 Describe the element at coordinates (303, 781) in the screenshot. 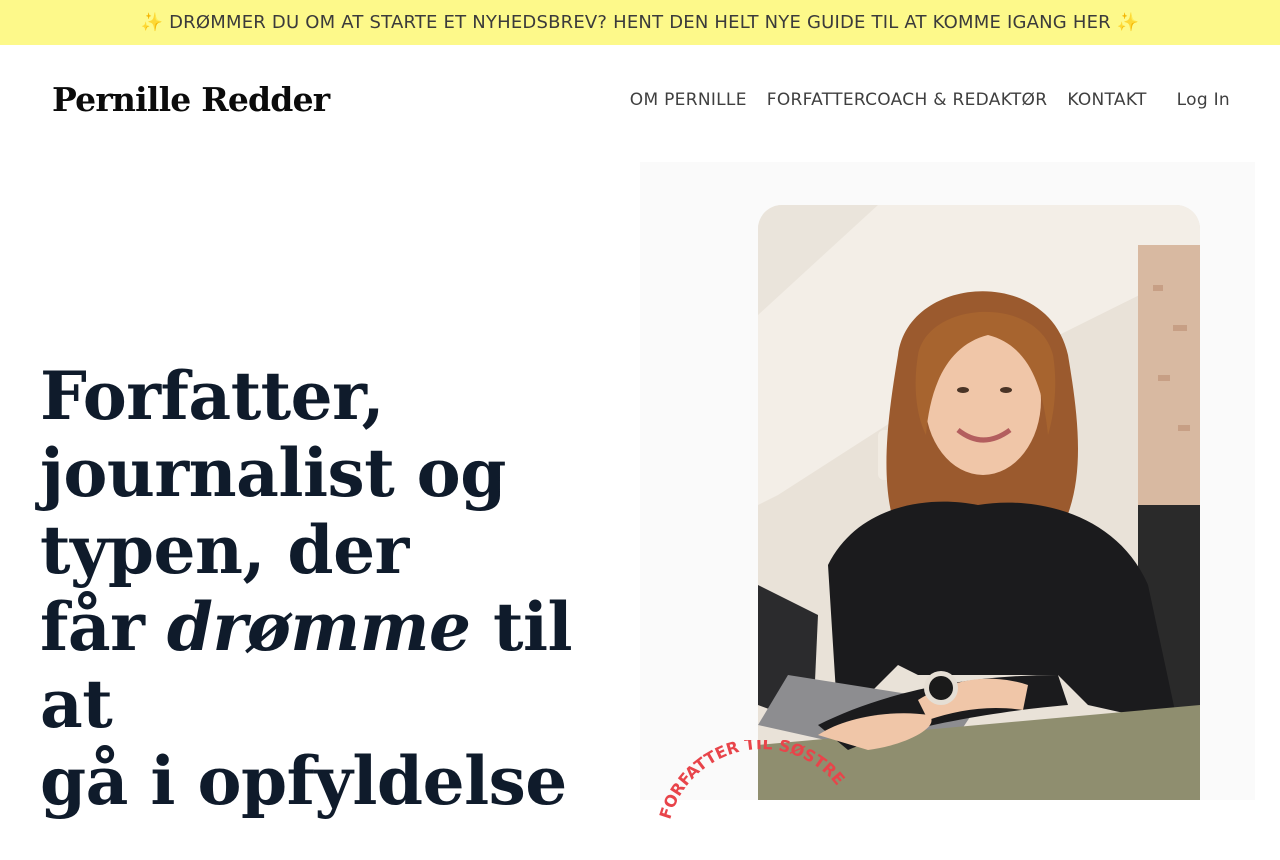

I see `headline-line-5: gå i opfyldelse` at that location.